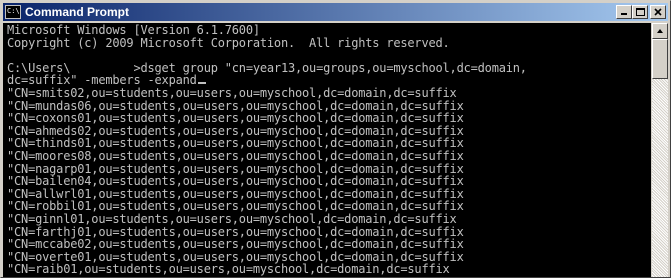  What do you see at coordinates (77, 12) in the screenshot?
I see `window-title: Command Prompt` at bounding box center [77, 12].